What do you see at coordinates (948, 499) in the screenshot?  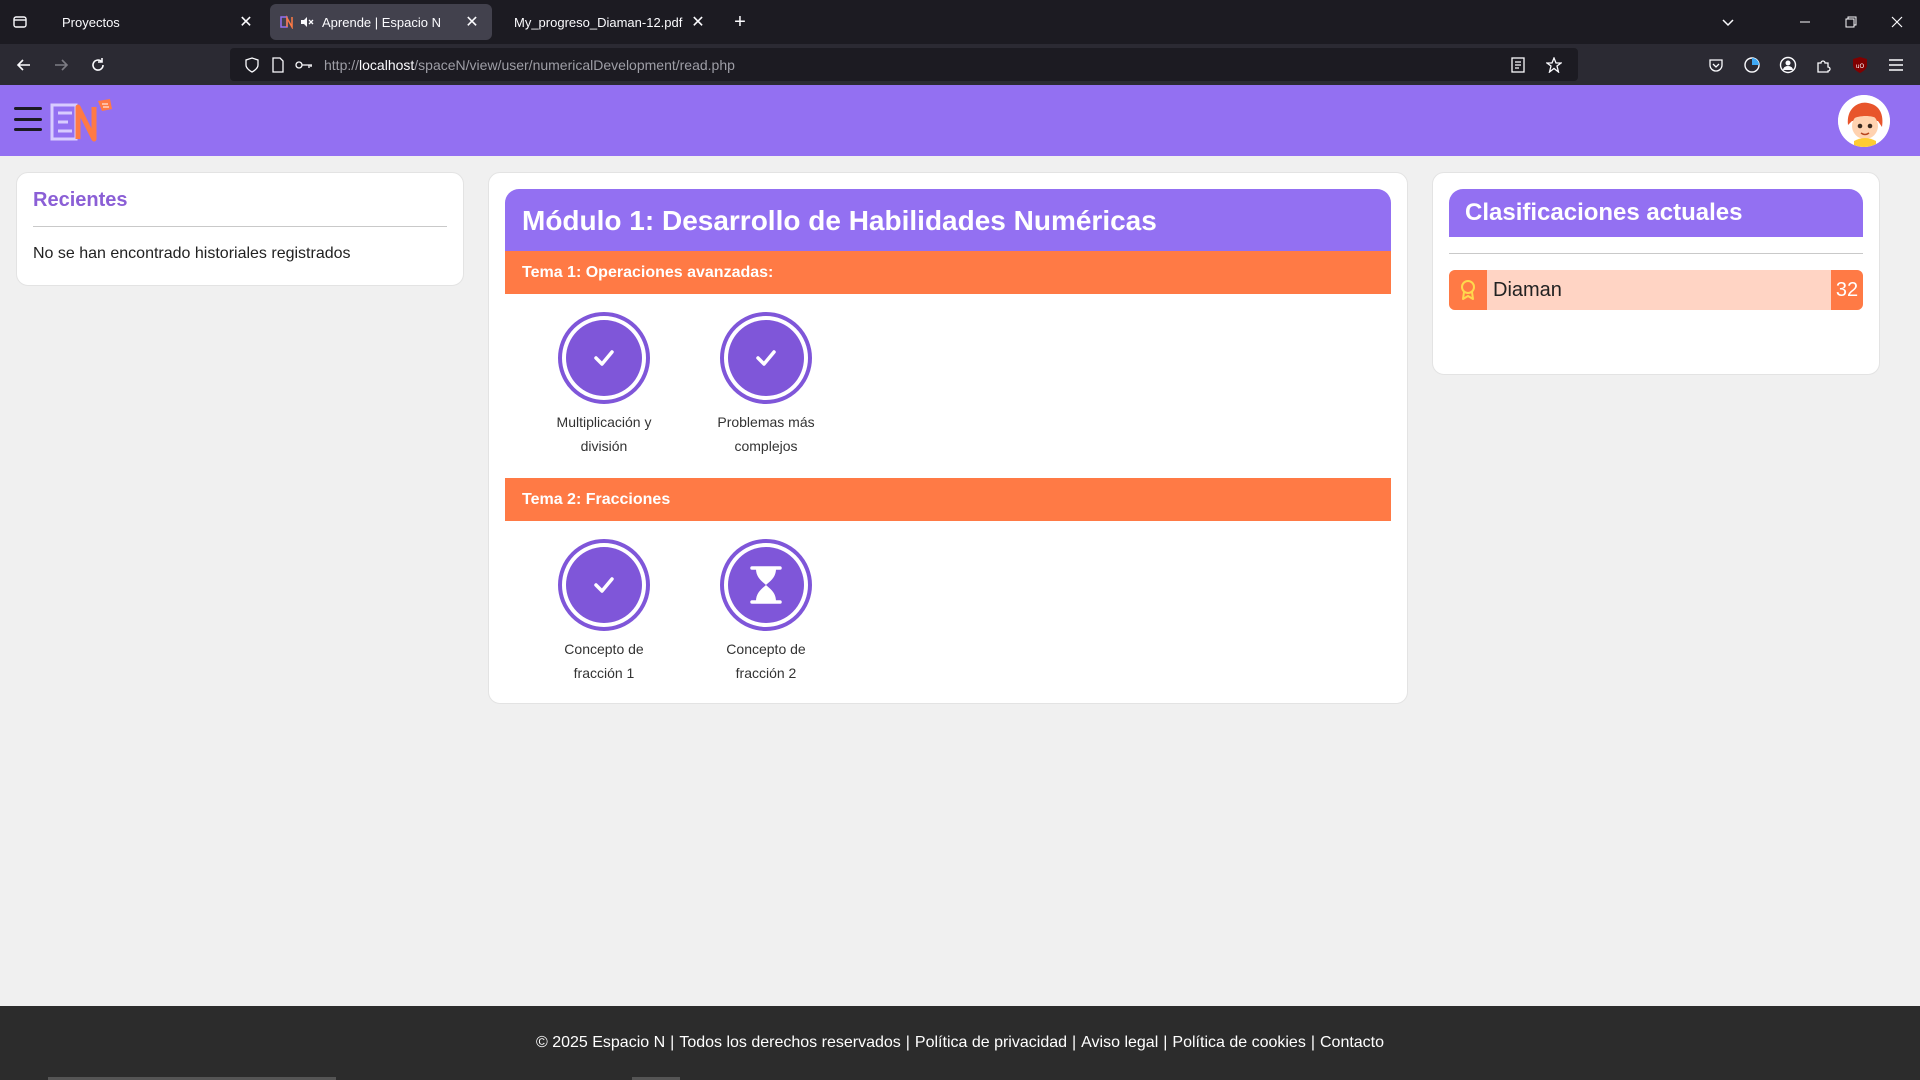 I see `theme-header: Tema 2: Fracciones` at bounding box center [948, 499].